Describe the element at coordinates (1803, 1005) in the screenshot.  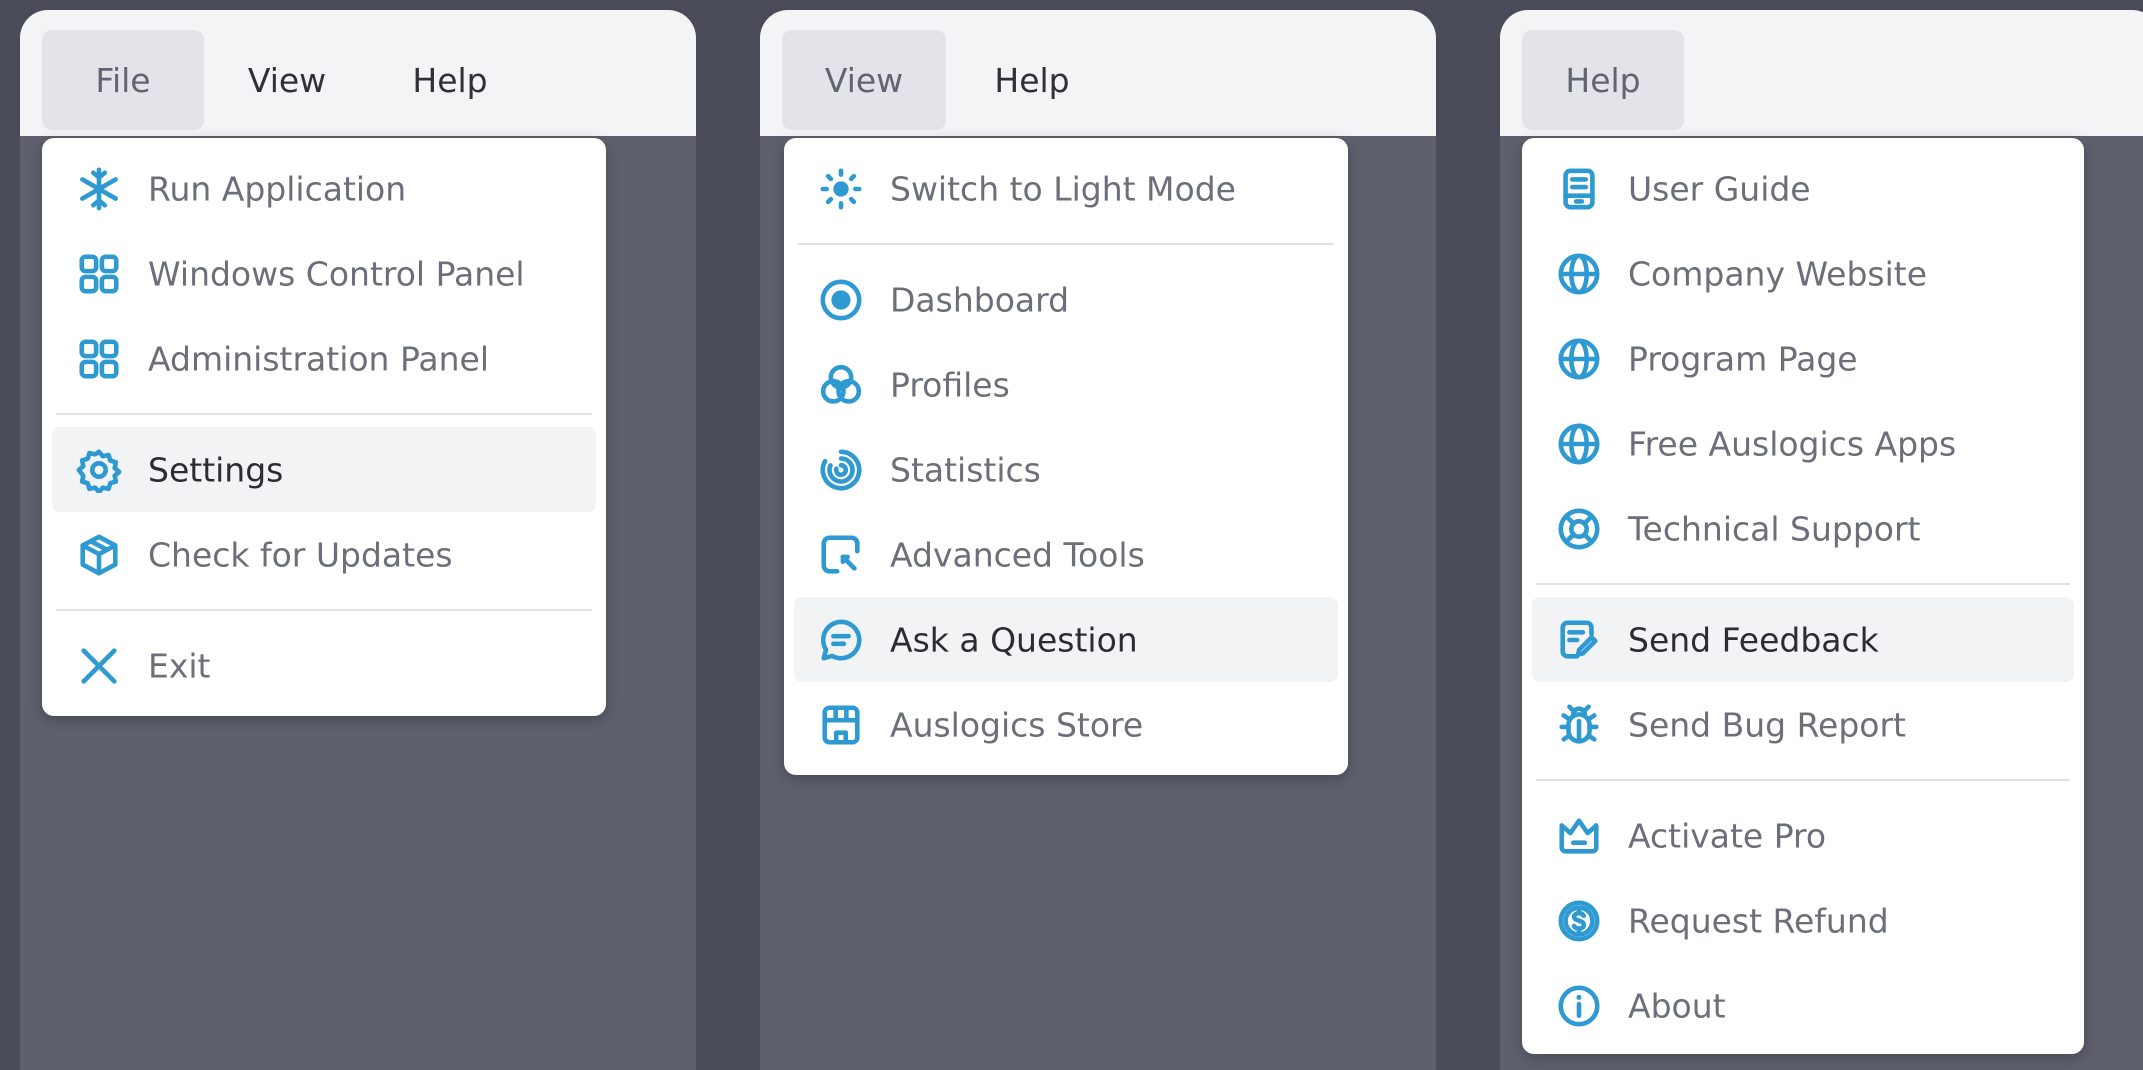
I see `menu-item-about: About` at that location.